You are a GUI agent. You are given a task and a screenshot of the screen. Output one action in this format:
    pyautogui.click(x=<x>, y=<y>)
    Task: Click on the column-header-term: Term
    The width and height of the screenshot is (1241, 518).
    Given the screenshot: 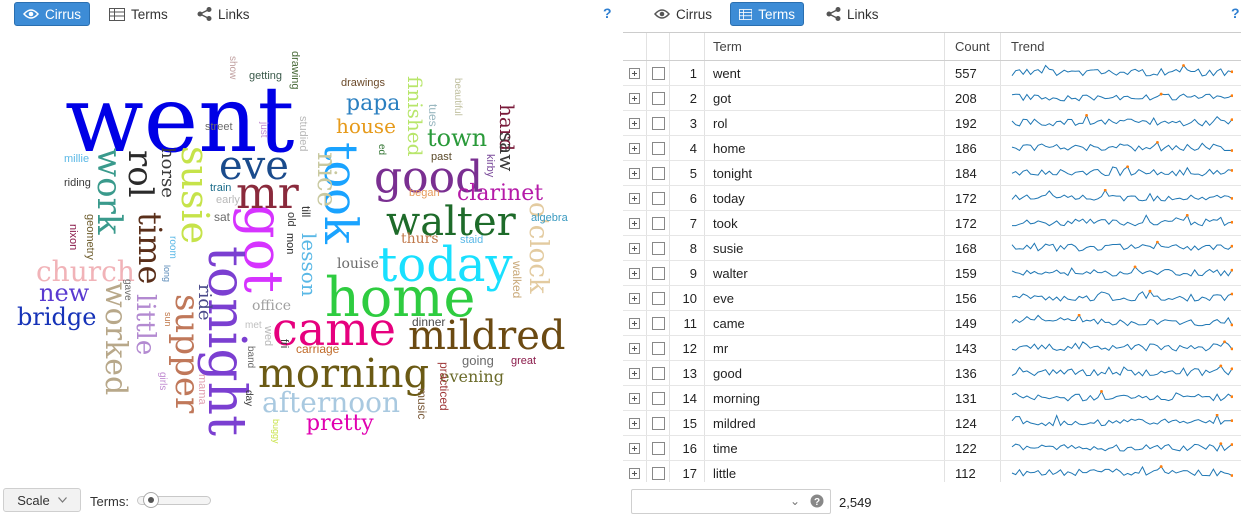 What is the action you would take?
    pyautogui.click(x=825, y=46)
    